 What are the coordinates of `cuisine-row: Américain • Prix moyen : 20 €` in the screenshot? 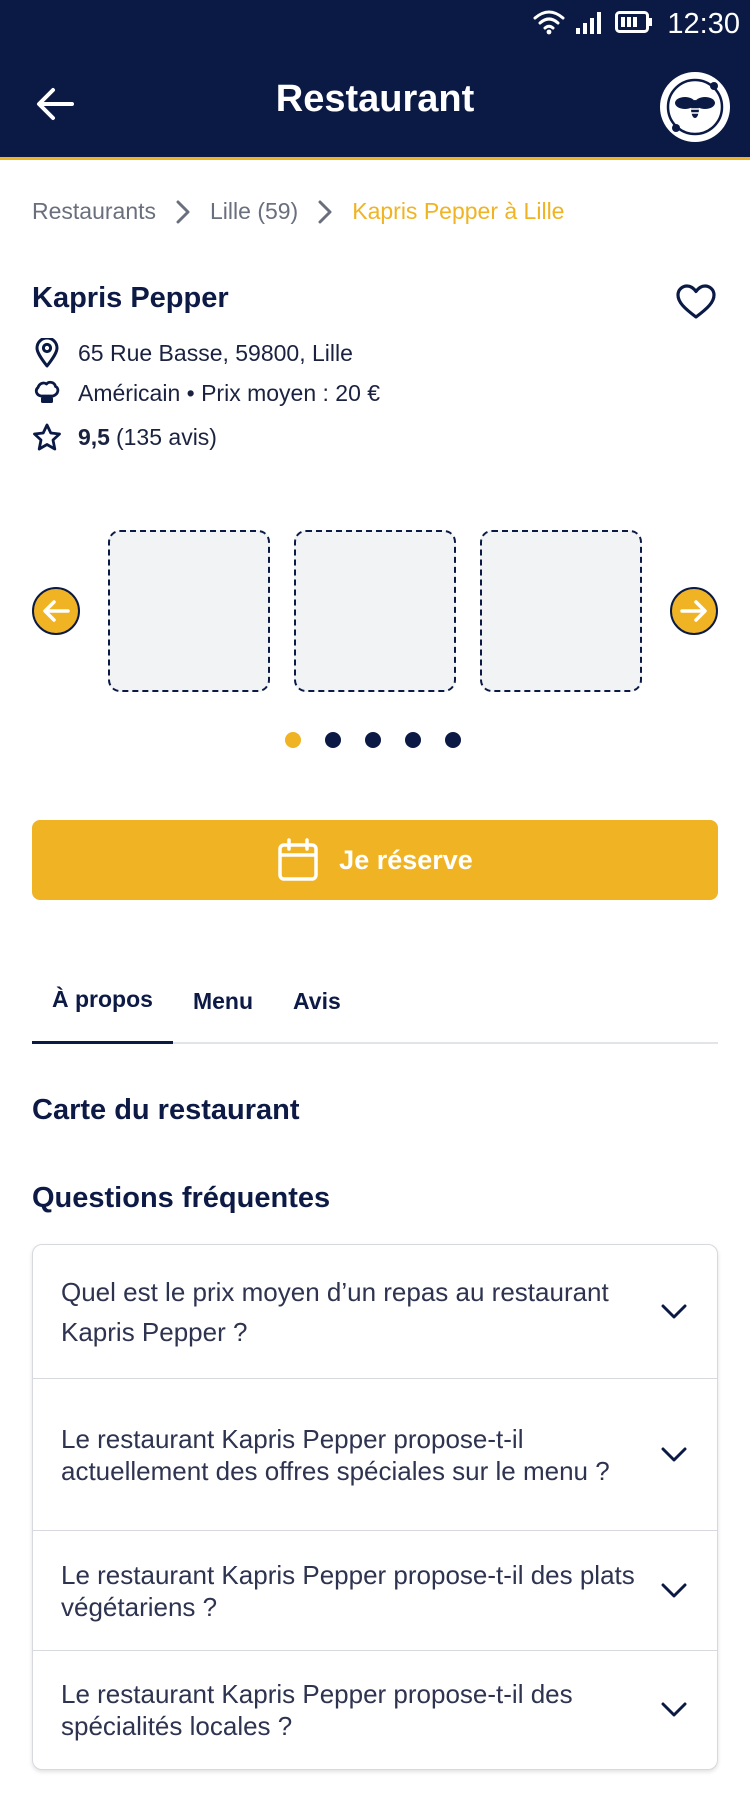 It's located at (206, 393).